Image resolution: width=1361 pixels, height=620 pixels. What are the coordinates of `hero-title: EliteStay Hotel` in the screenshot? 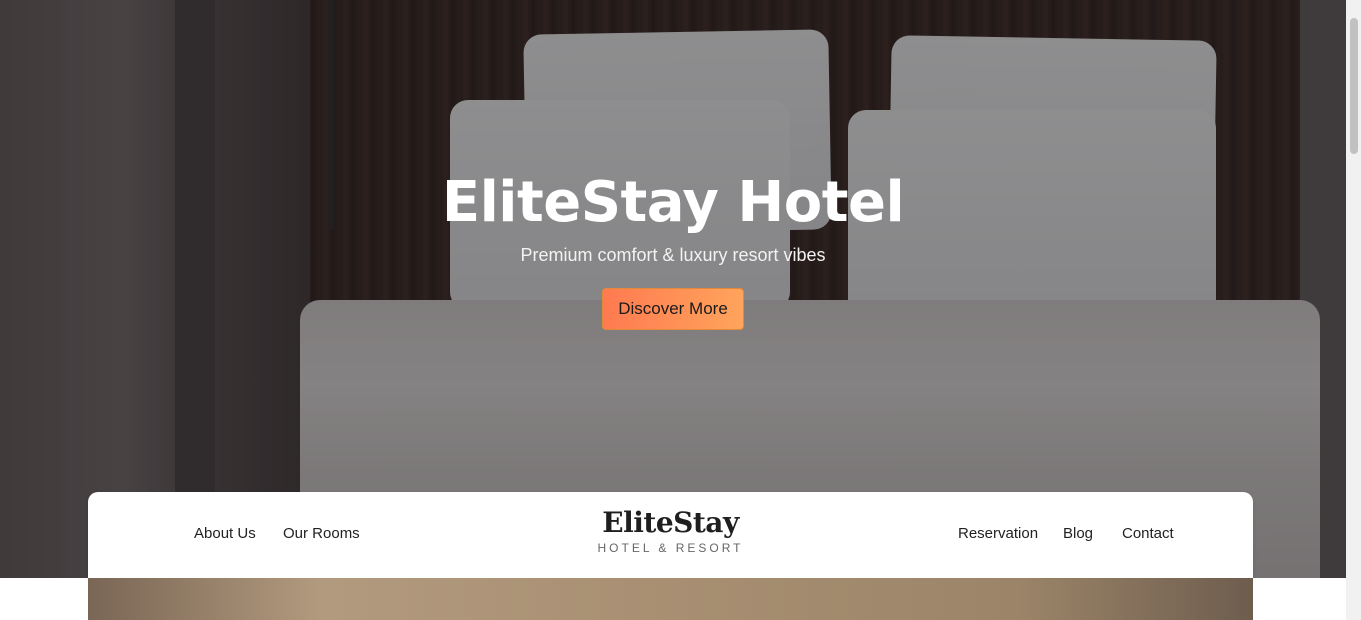 It's located at (673, 202).